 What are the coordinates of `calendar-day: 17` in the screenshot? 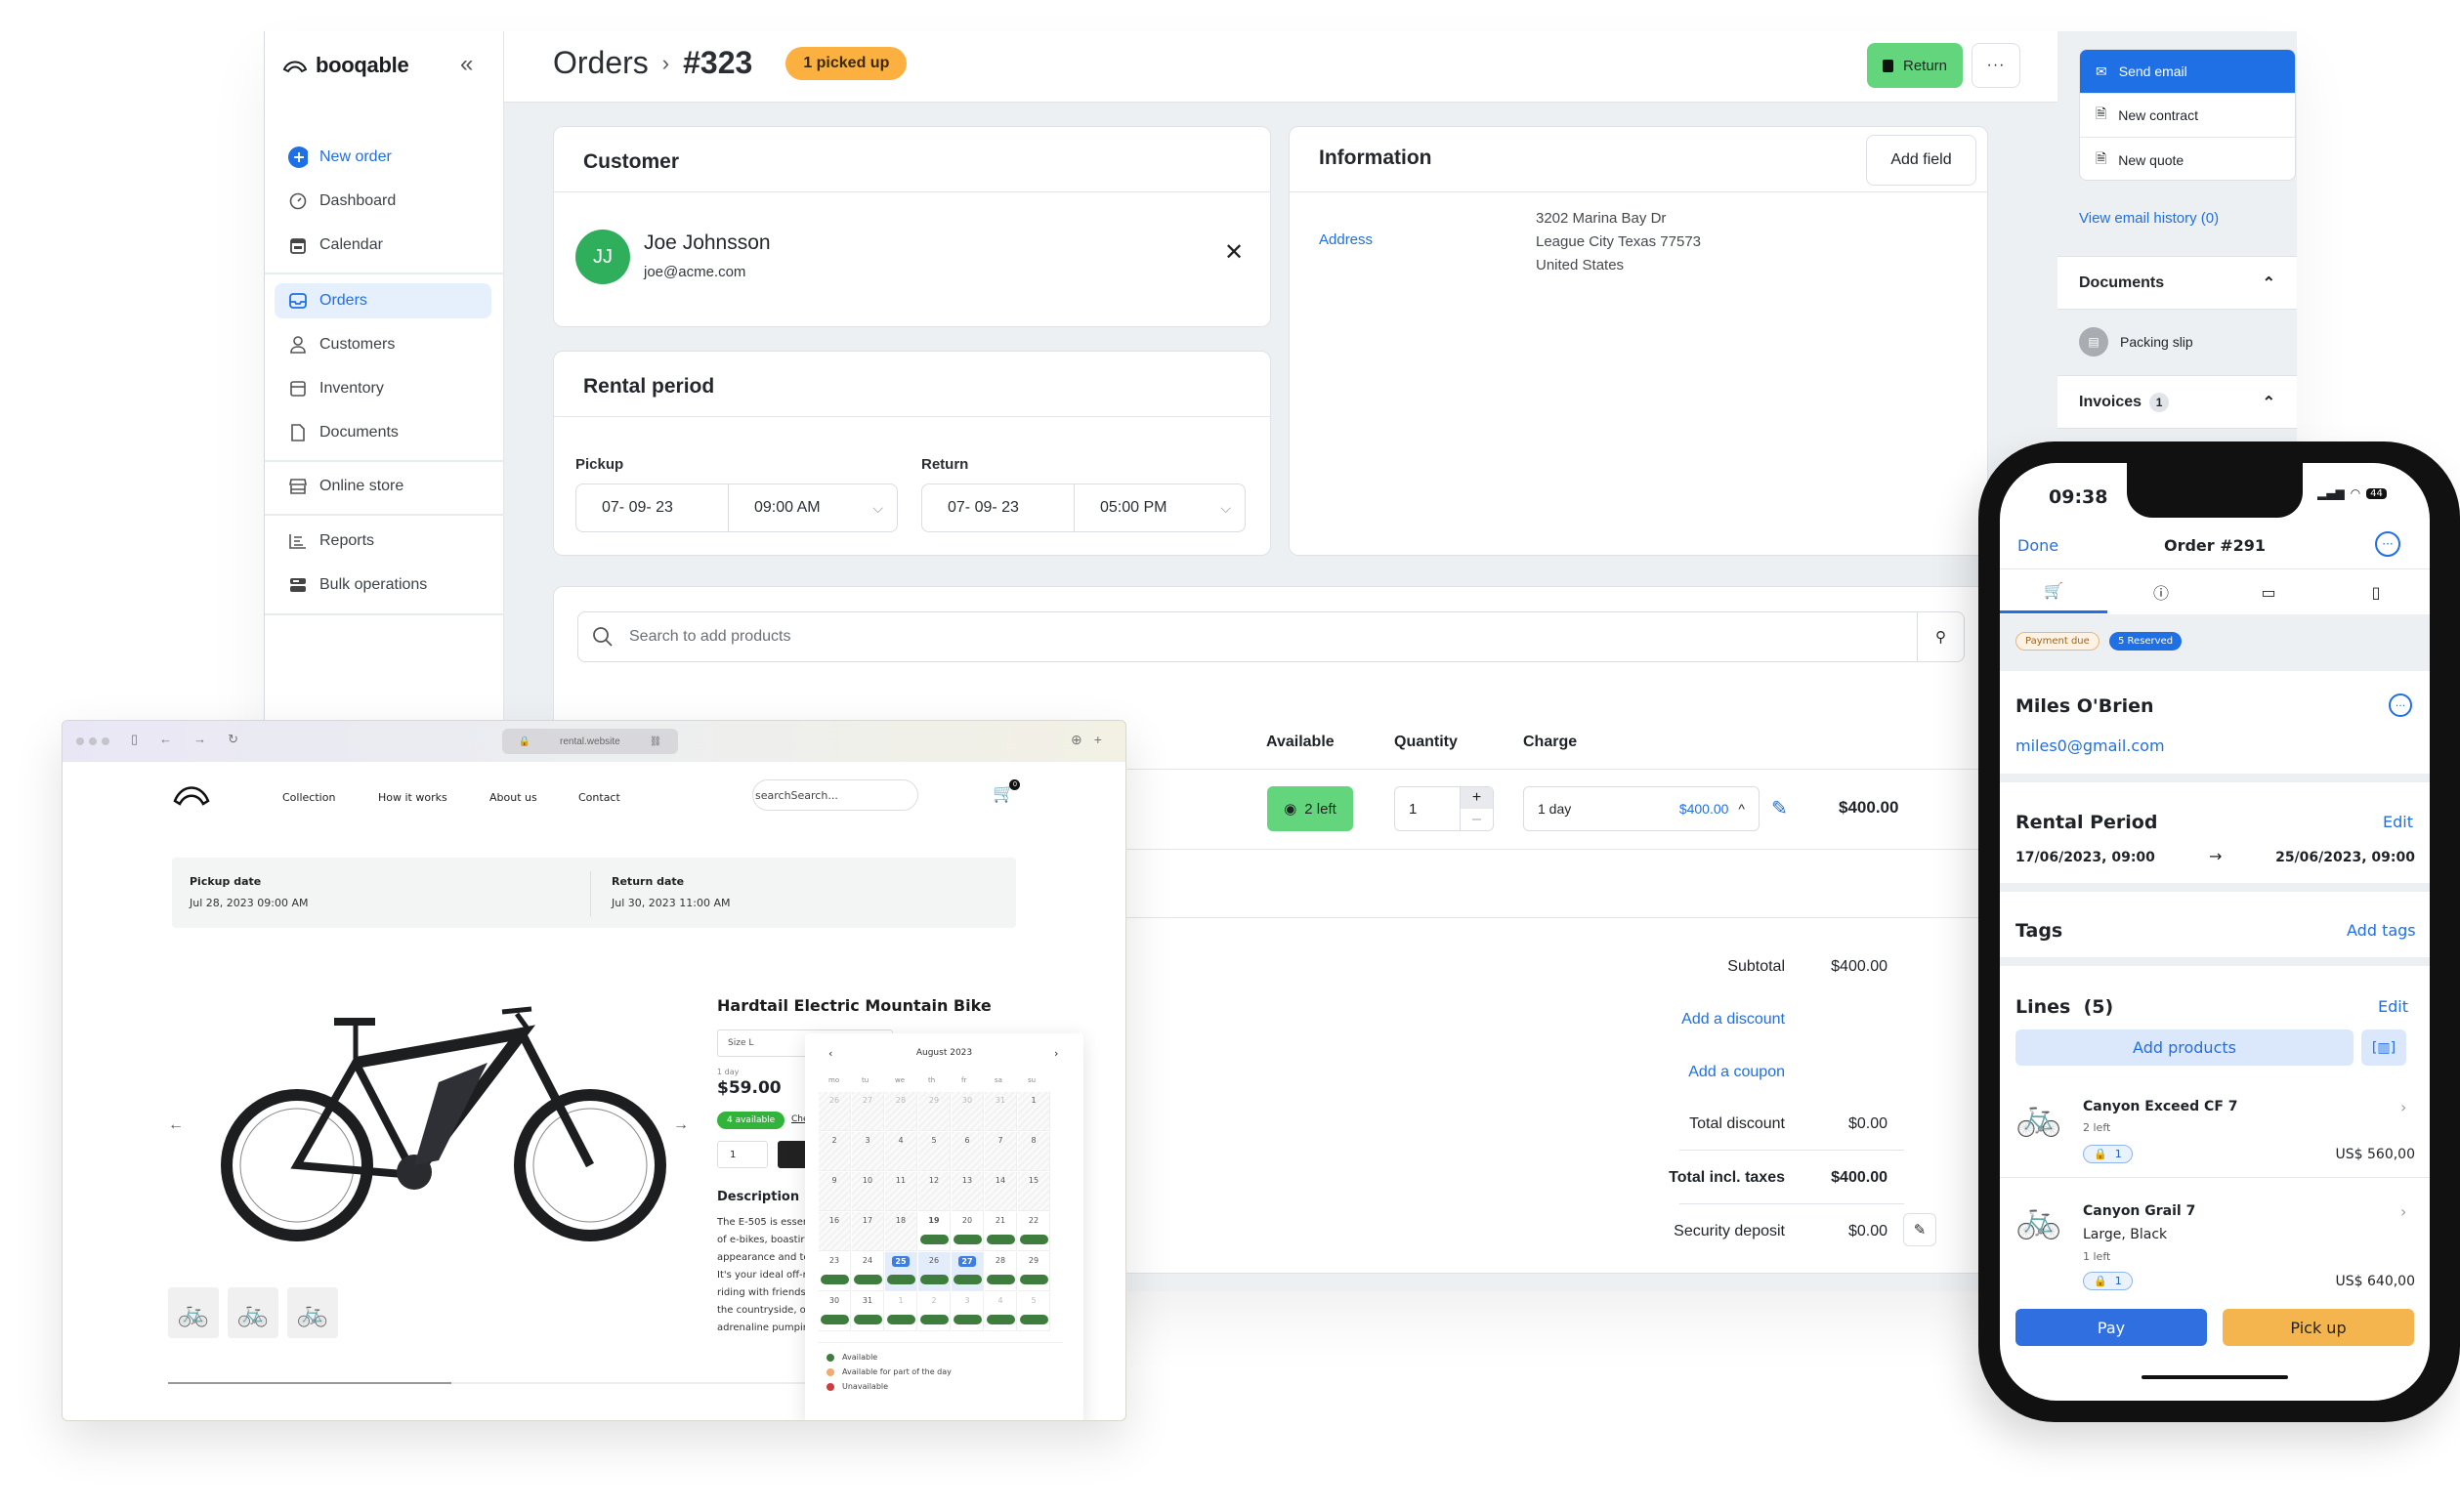 It's located at (868, 1231).